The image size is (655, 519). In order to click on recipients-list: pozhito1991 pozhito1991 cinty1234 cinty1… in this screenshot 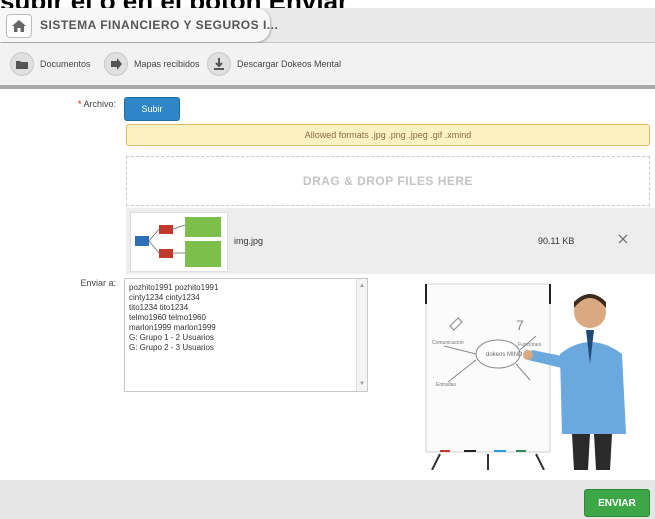, I will do `click(246, 335)`.